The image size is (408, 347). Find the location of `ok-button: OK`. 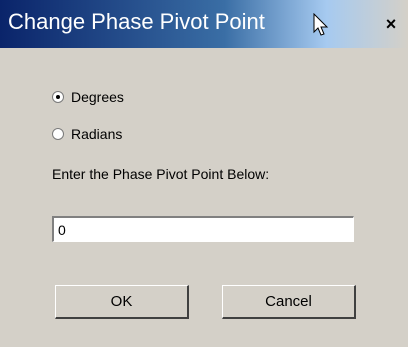

ok-button: OK is located at coordinates (122, 302).